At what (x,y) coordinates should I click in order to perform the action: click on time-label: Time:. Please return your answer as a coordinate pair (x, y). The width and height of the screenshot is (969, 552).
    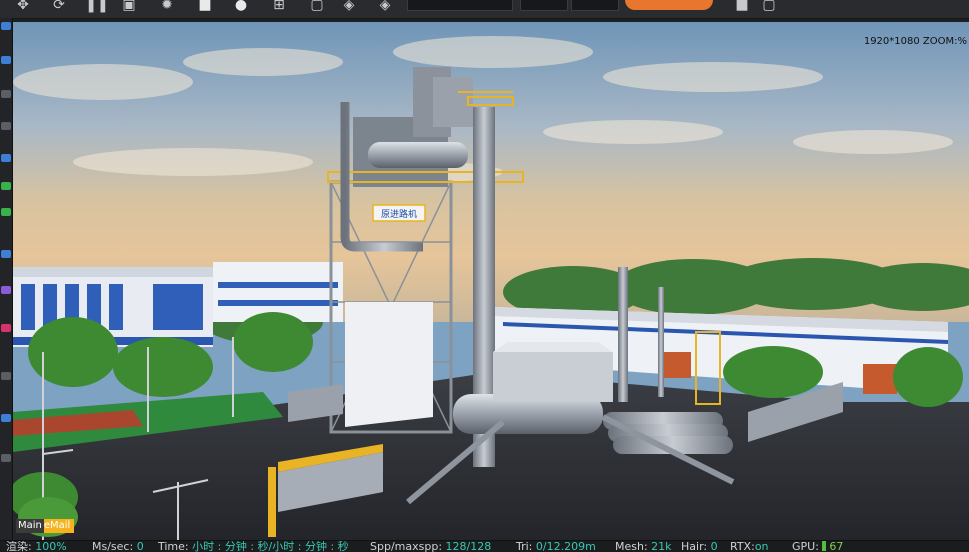
    Looking at the image, I should click on (173, 546).